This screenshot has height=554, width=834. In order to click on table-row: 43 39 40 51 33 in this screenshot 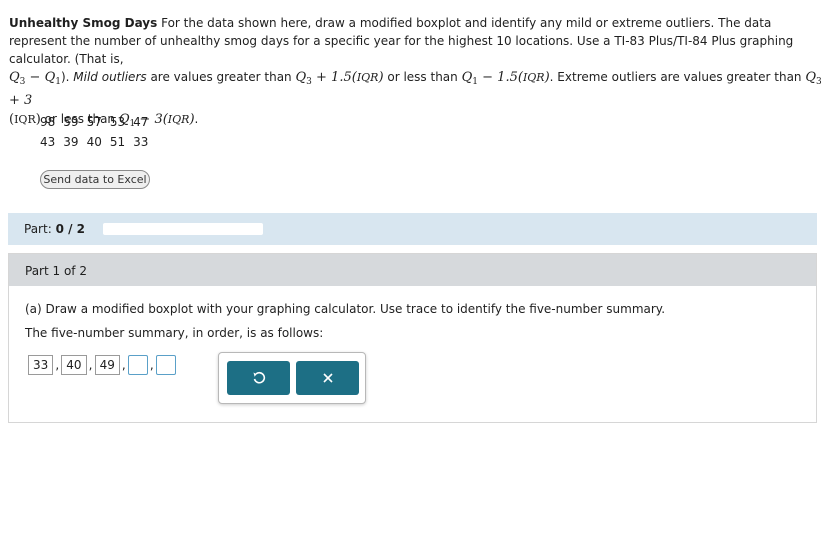, I will do `click(94, 142)`.